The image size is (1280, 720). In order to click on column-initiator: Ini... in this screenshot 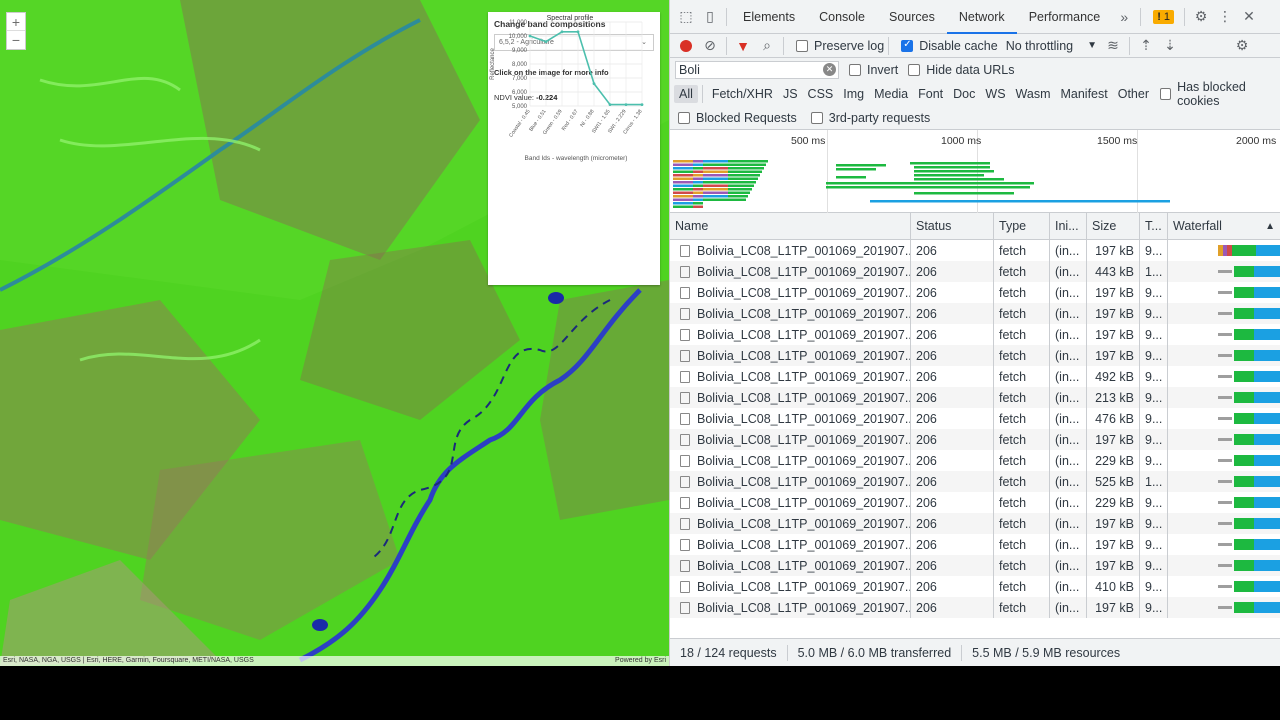, I will do `click(1068, 226)`.